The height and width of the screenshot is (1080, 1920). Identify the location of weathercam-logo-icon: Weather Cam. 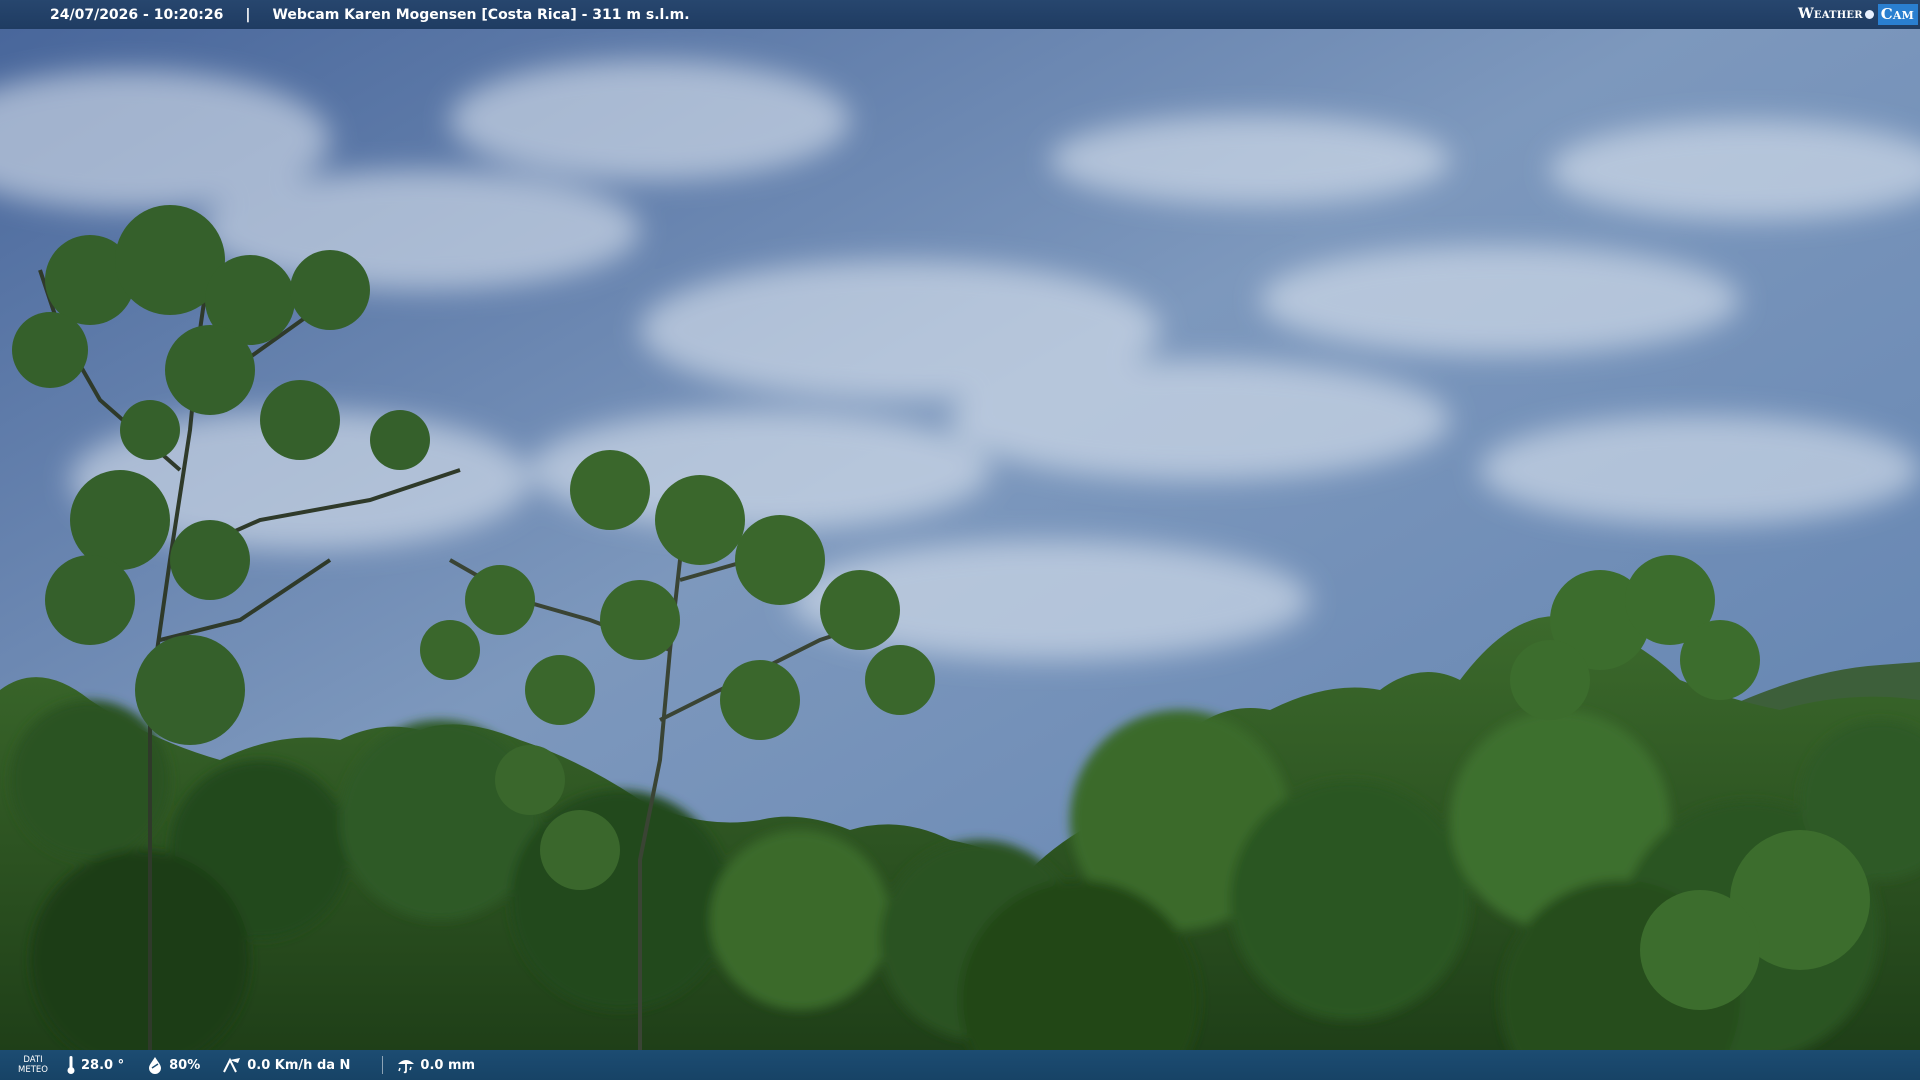
(1858, 14).